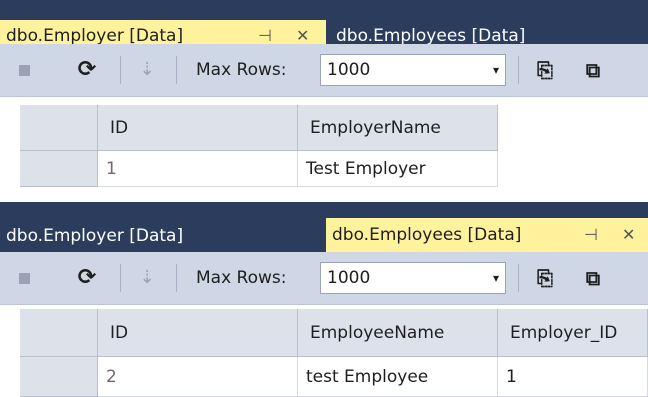 The image size is (648, 397). I want to click on cell-employer-id: 1, so click(573, 377).